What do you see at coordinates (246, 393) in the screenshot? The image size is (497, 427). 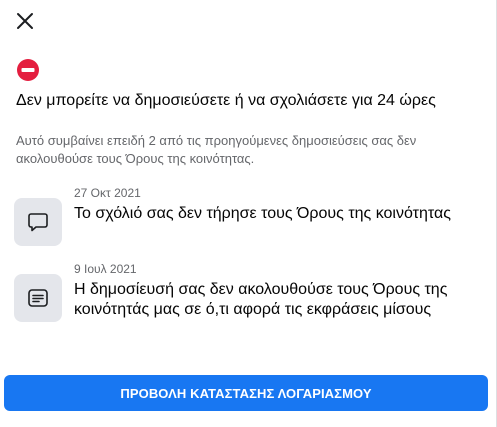 I see `view-account-status-button: ΠΡΟΒΟΛΗ ΚΑΤΑΣΤΑΣΗΣ ΛΟΓΑΡΙΑΣΜΟΥ` at bounding box center [246, 393].